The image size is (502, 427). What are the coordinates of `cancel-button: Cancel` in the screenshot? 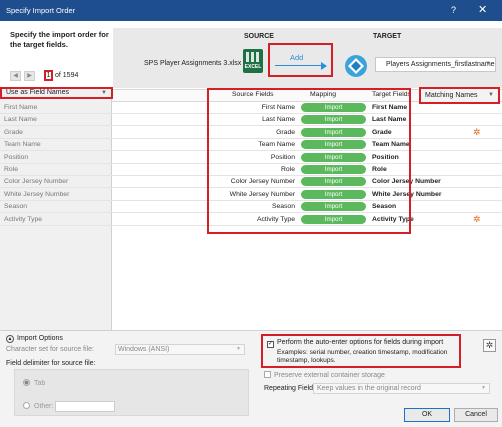 It's located at (476, 415).